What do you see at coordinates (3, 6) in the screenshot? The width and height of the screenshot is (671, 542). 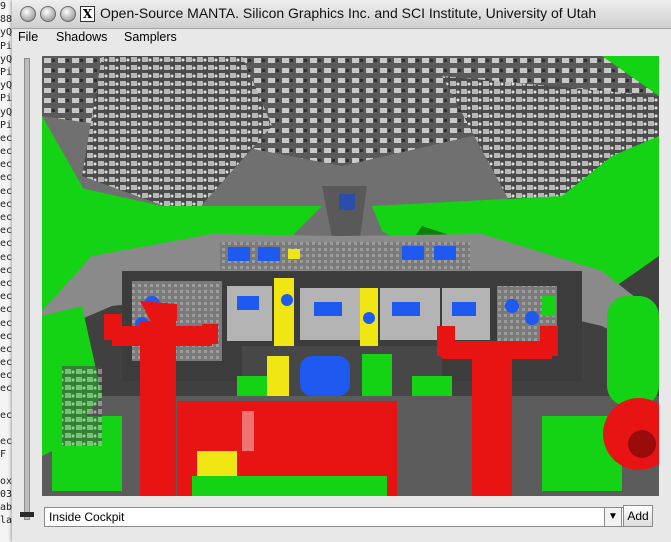 I see `terminal-line: 9` at bounding box center [3, 6].